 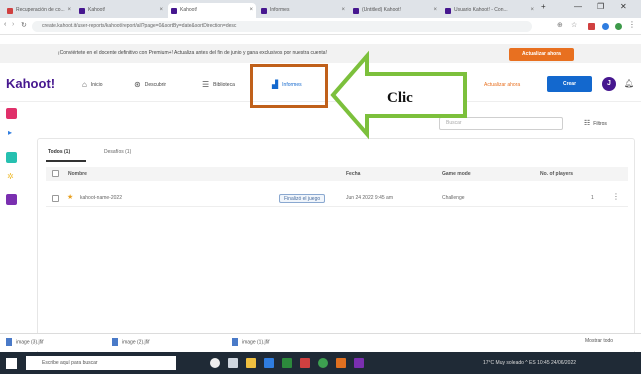 What do you see at coordinates (24, 25) in the screenshot?
I see `reload-icon: ↻` at bounding box center [24, 25].